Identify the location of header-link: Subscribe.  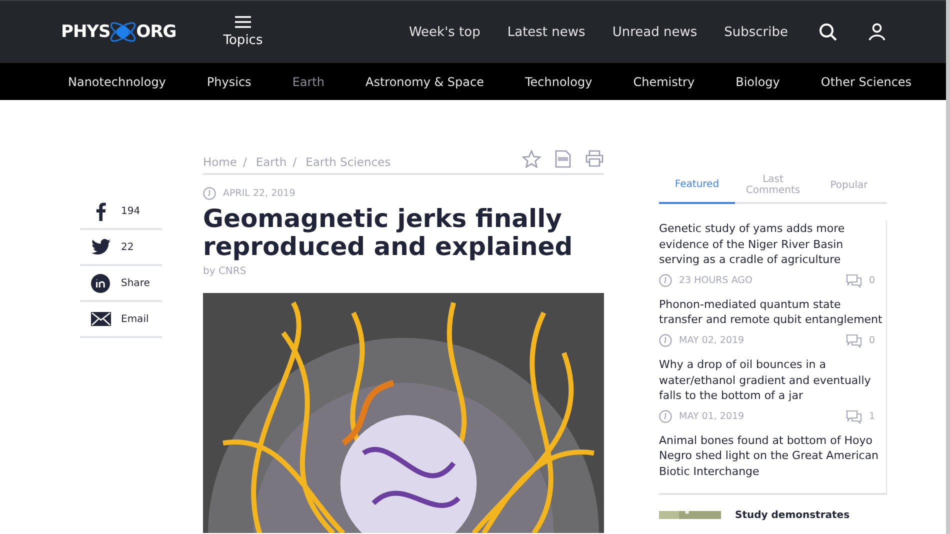
(756, 32).